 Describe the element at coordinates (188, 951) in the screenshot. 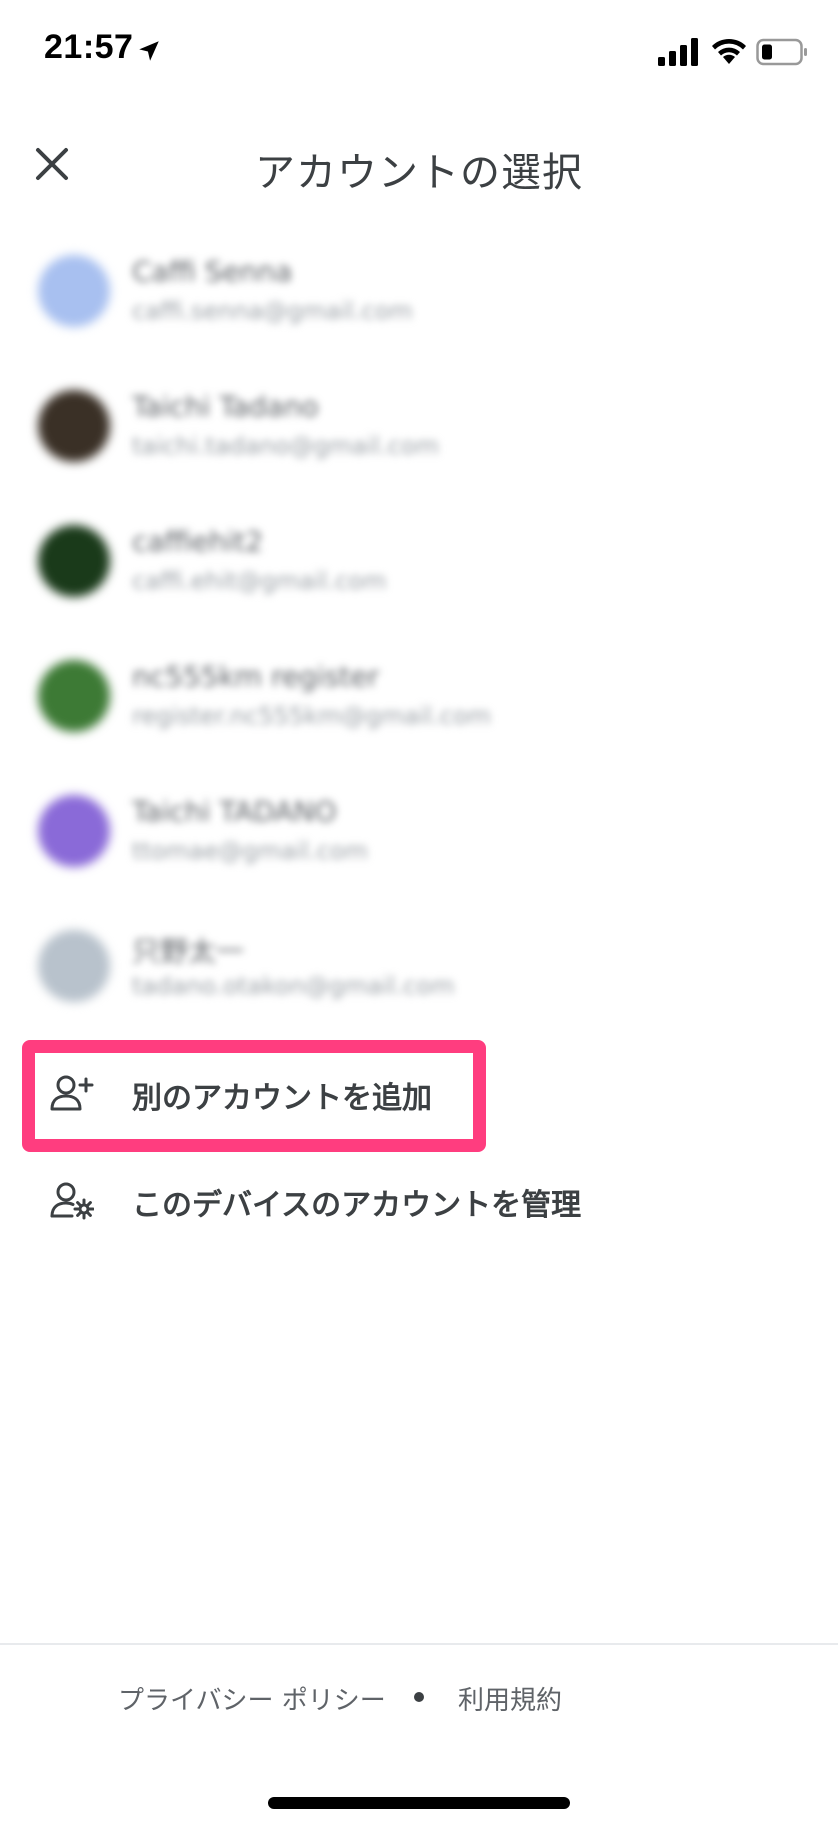

I see `account-name: 只野太一` at that location.